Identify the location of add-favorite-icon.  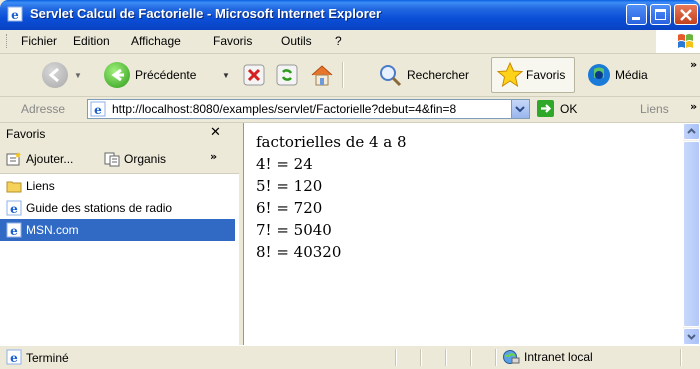
(13, 159).